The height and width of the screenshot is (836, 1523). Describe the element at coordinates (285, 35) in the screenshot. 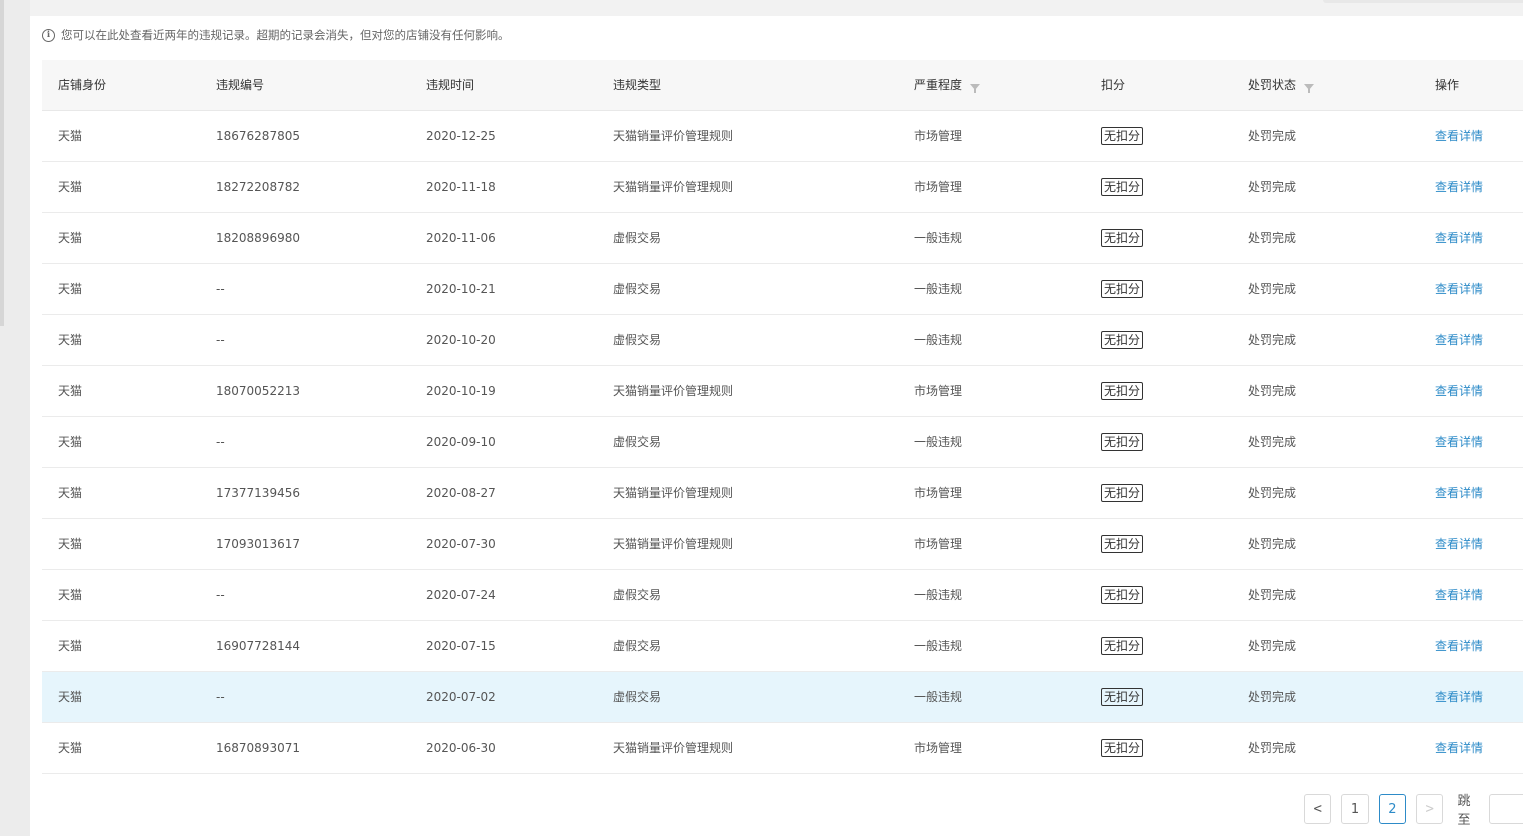

I see `notice-text: 您可以在此处查看近两年的违规记录。超期的记录会消失，但对您的店铺没有任何影响。` at that location.